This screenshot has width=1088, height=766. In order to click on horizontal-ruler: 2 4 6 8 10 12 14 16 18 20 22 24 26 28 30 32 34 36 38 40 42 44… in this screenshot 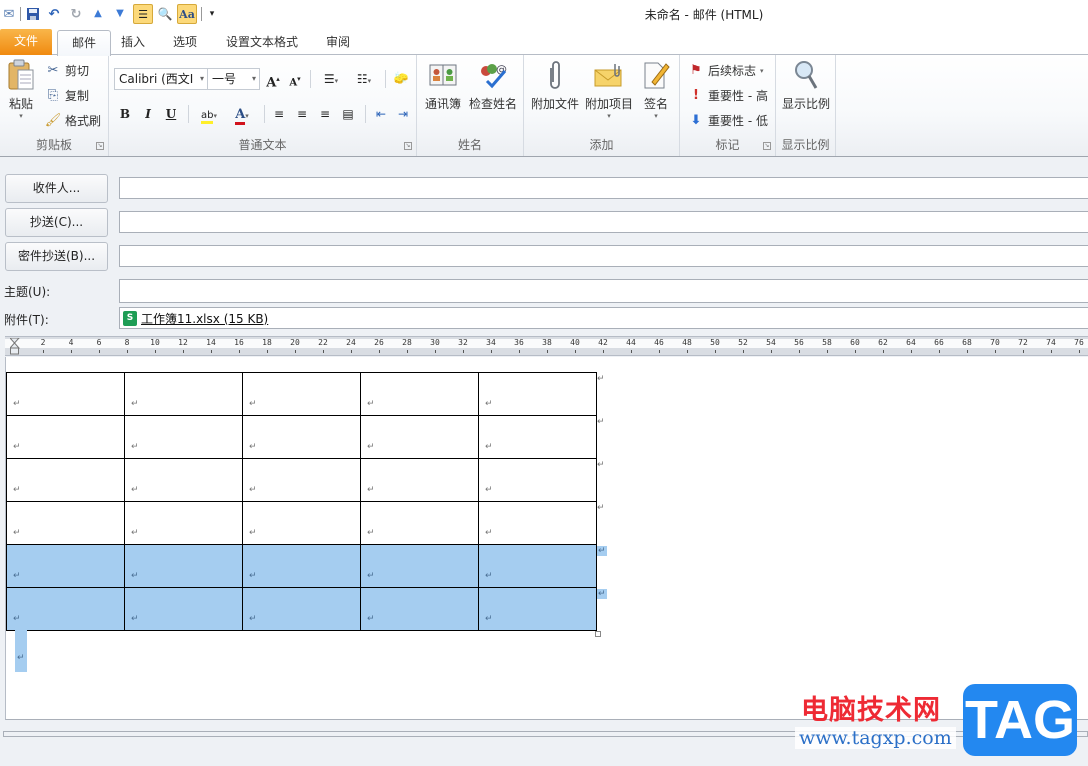, I will do `click(546, 346)`.